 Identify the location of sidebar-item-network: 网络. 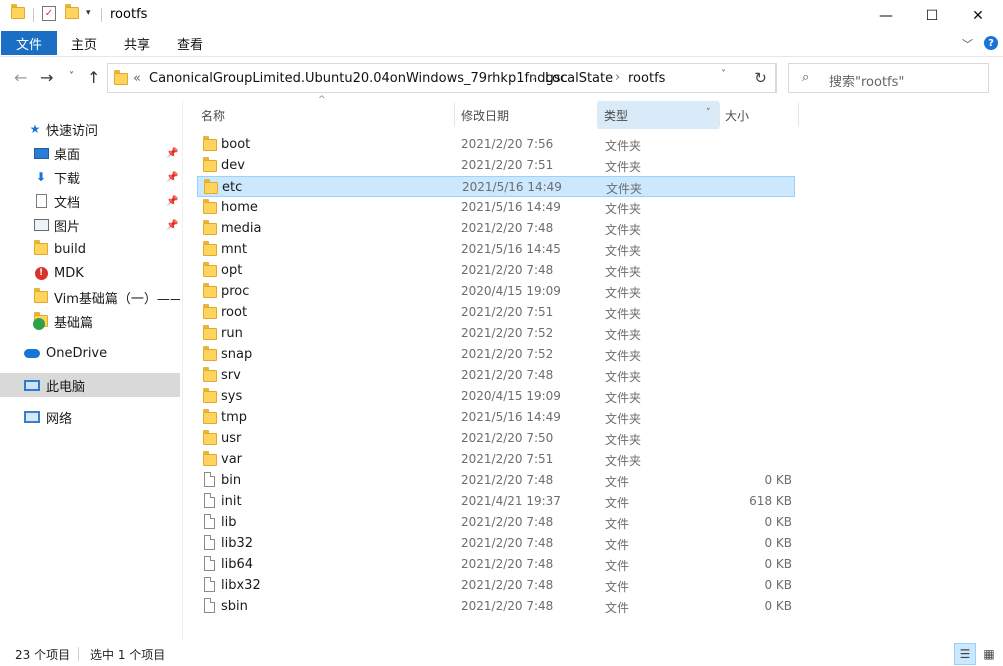
(90, 417).